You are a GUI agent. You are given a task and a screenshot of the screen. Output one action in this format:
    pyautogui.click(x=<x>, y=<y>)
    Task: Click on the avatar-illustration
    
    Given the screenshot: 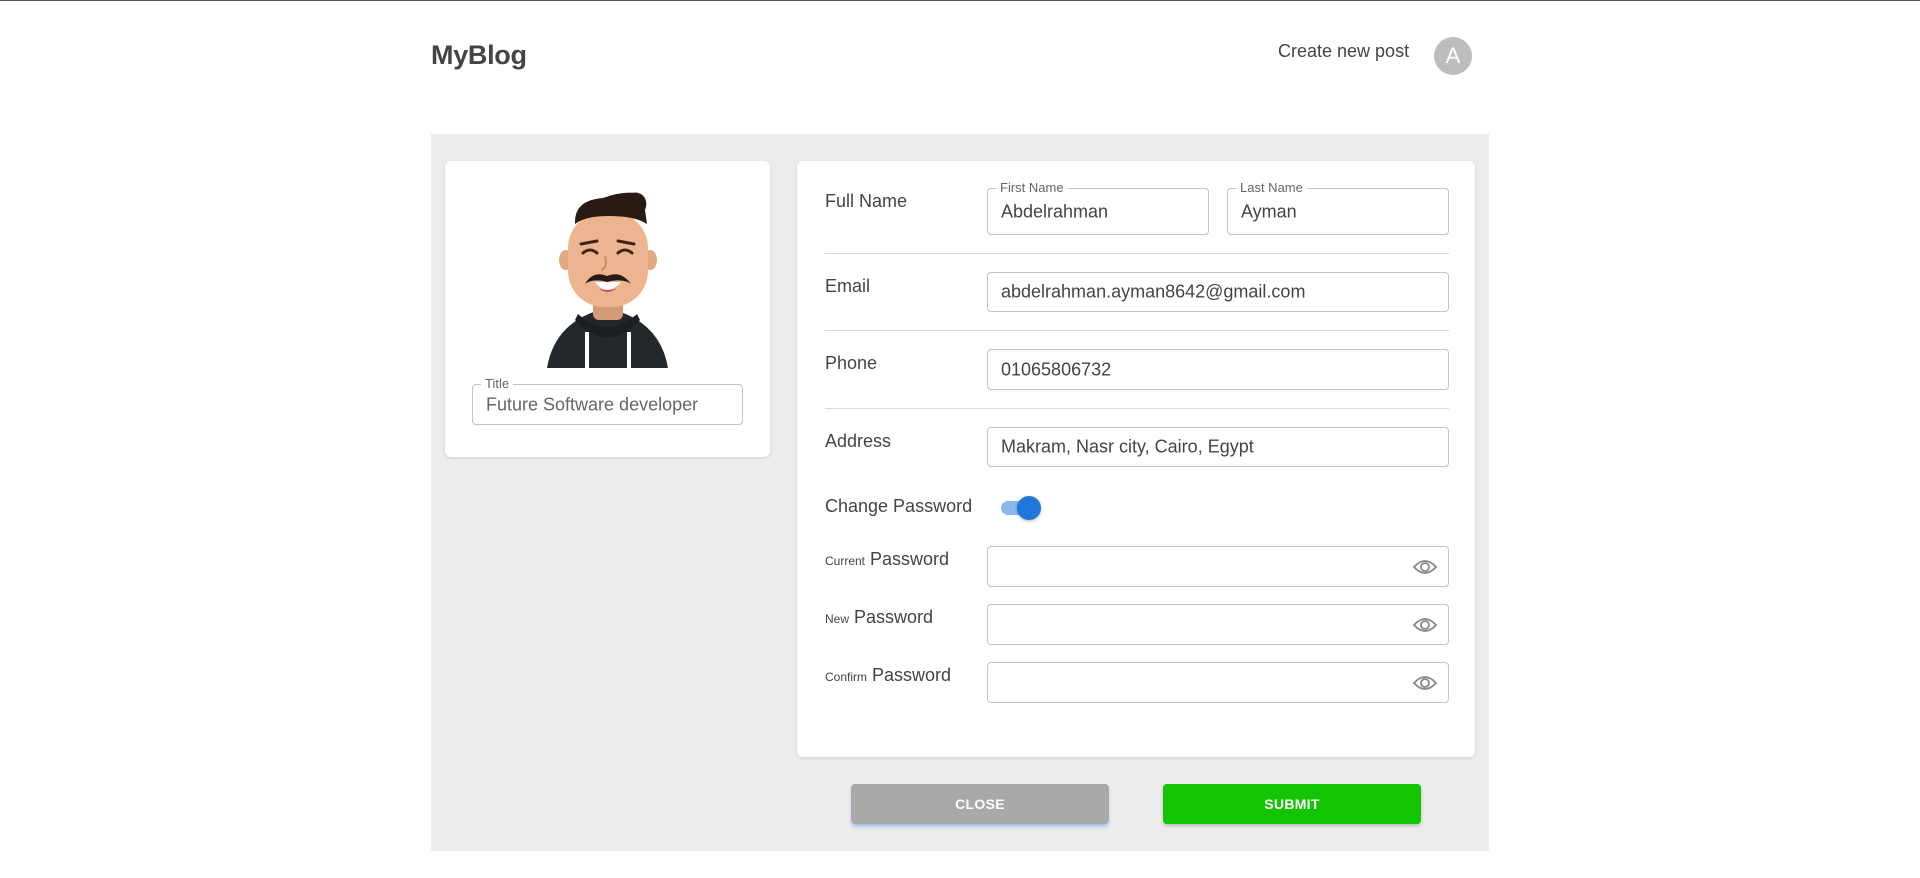 What is the action you would take?
    pyautogui.click(x=607, y=280)
    